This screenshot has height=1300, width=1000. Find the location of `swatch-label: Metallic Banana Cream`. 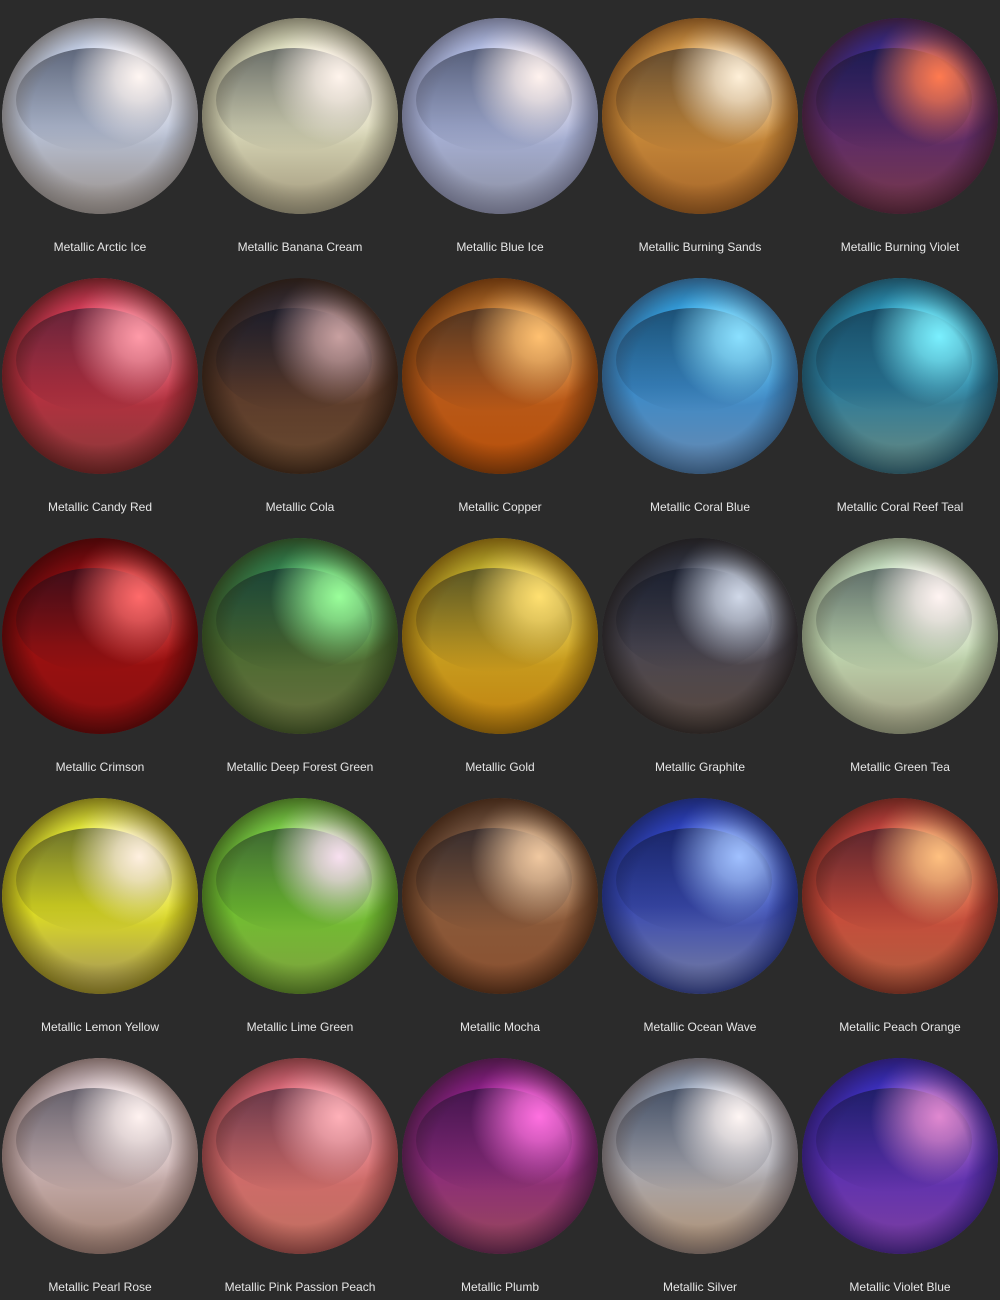

swatch-label: Metallic Banana Cream is located at coordinates (300, 247).